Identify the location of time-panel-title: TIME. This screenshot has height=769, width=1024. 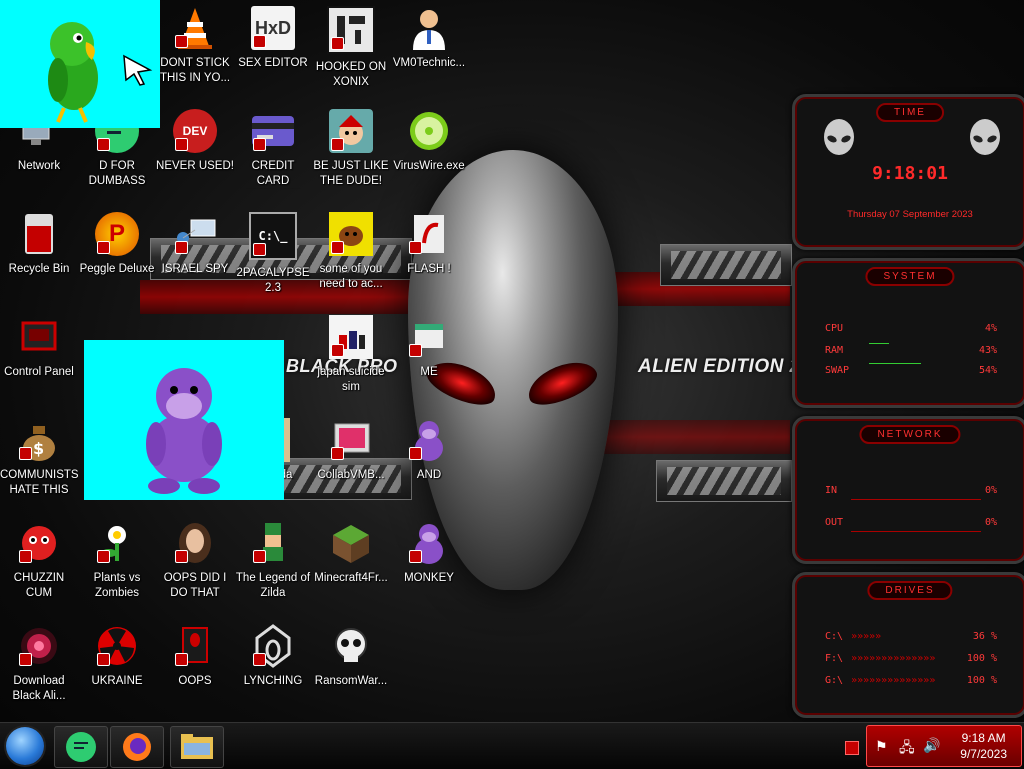
(910, 112).